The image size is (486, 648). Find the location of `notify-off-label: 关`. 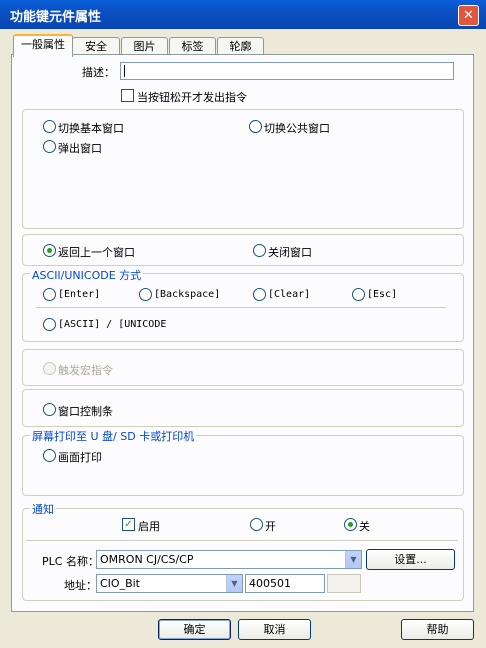

notify-off-label: 关 is located at coordinates (364, 526).